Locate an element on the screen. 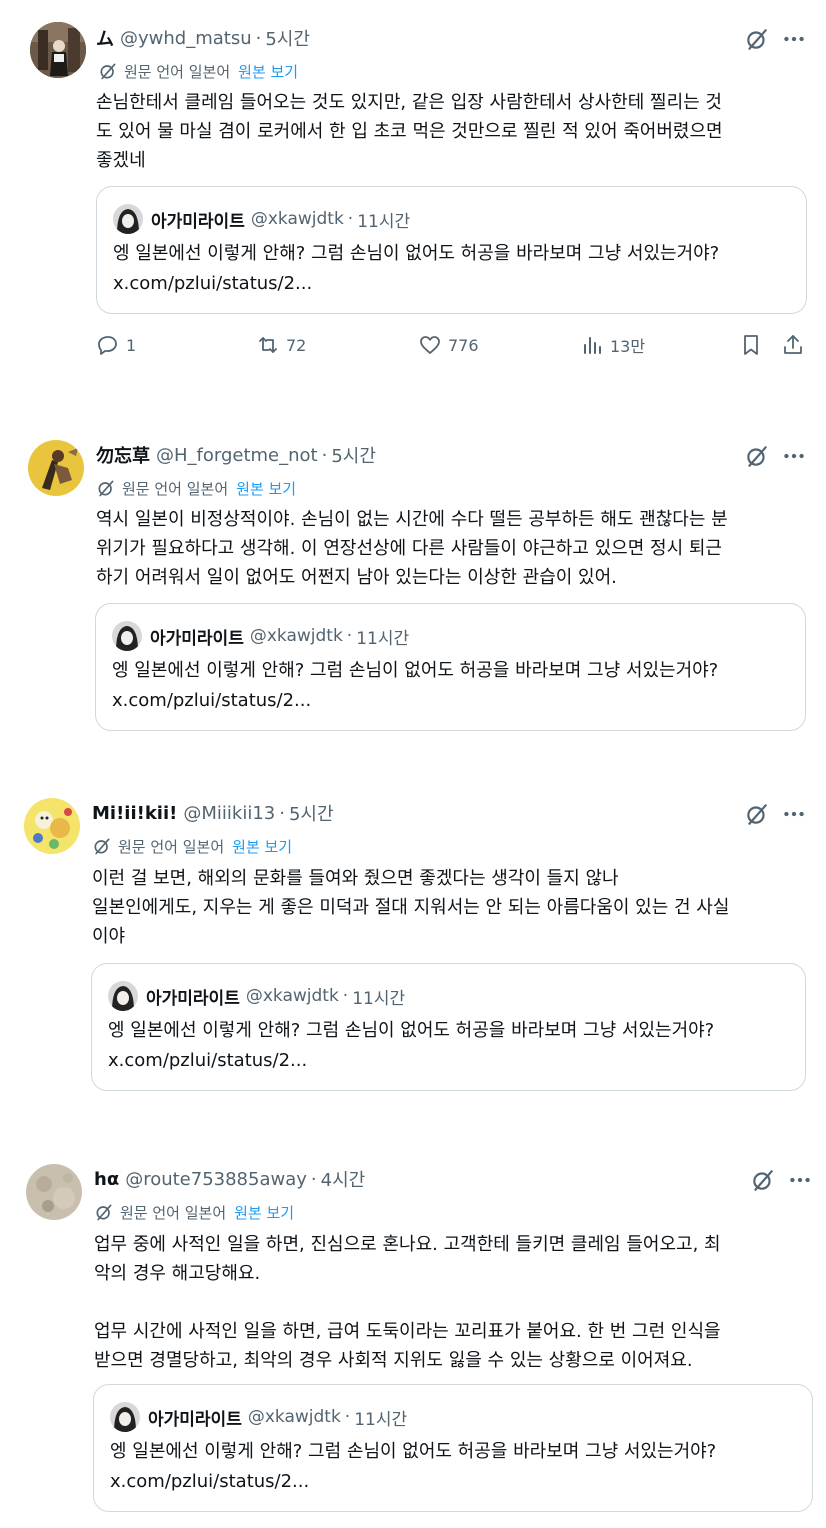  reply-button: 1 is located at coordinates (116, 345).